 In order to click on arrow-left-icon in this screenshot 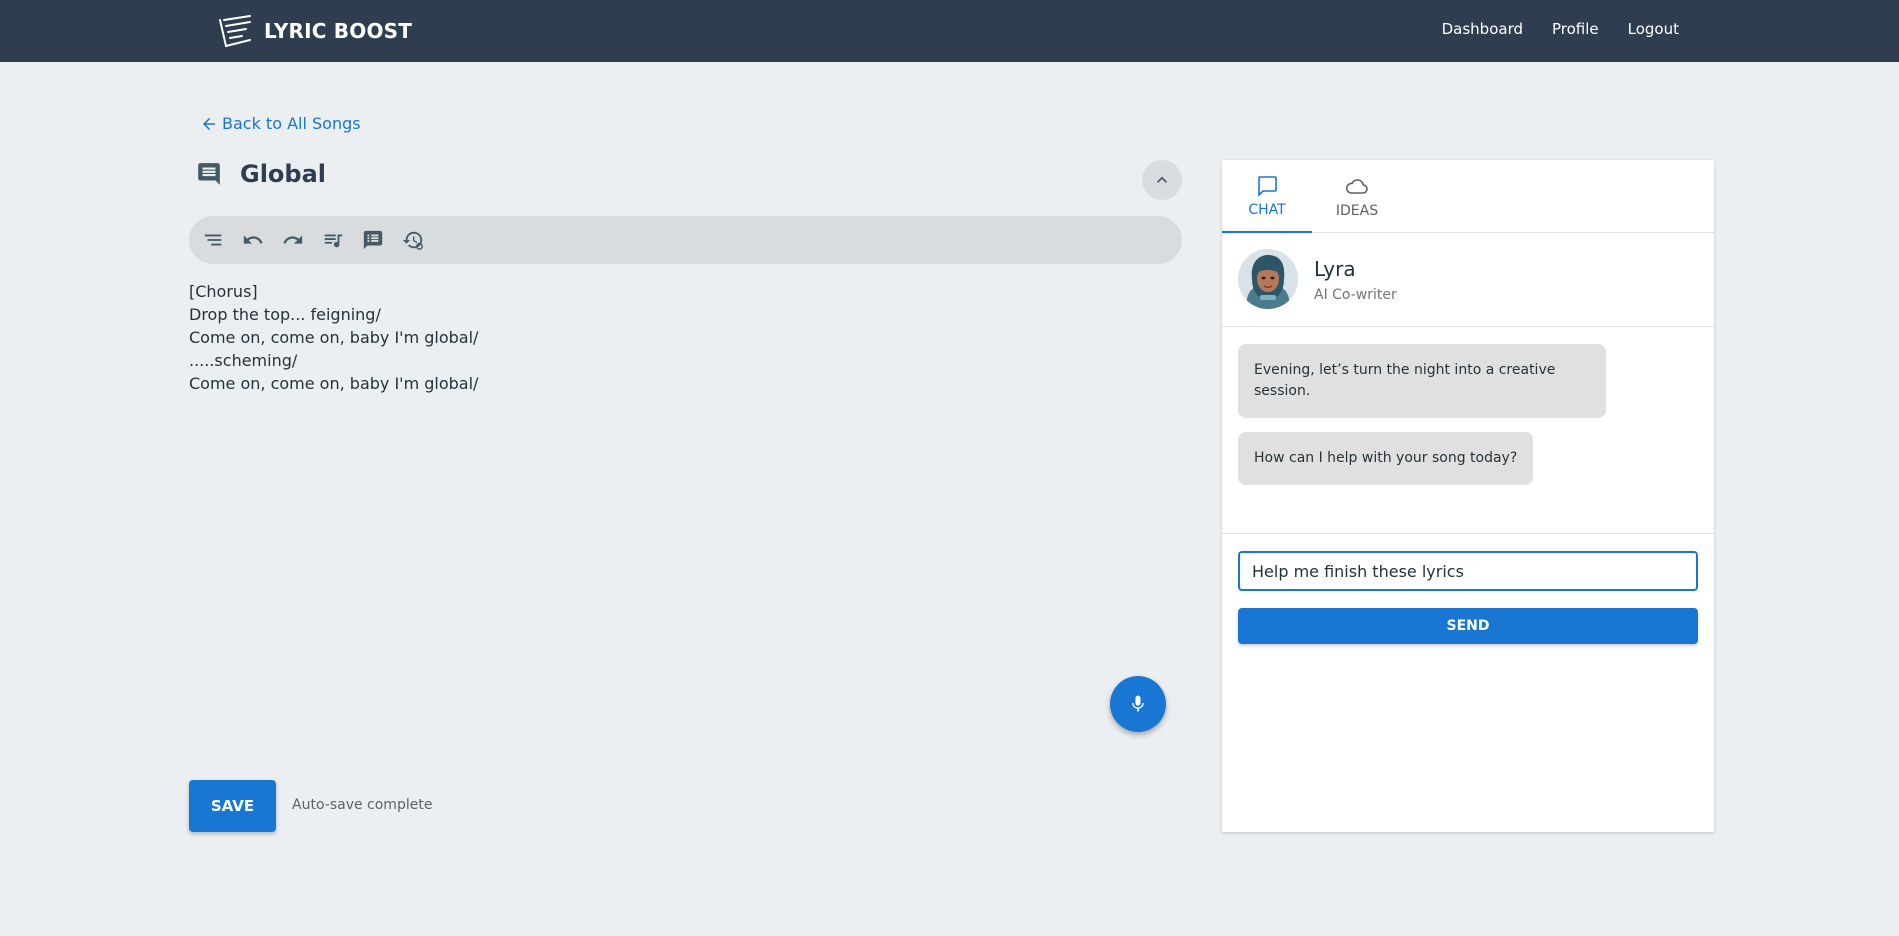, I will do `click(209, 123)`.